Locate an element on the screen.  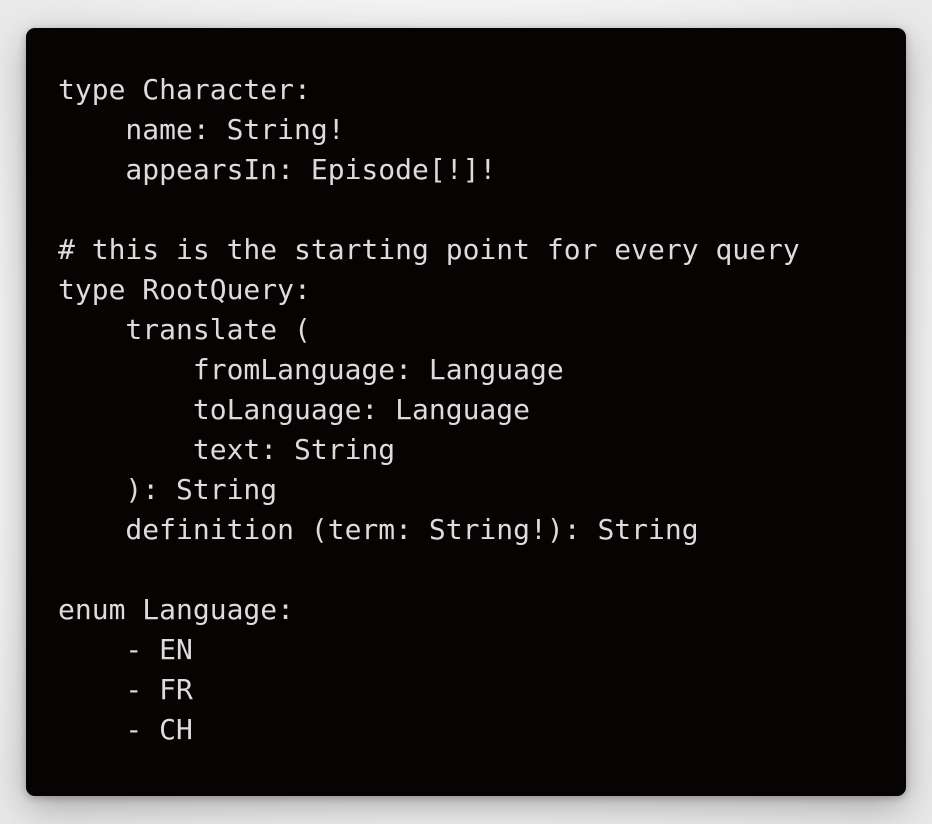
code-line-15: - EN is located at coordinates (125, 649).